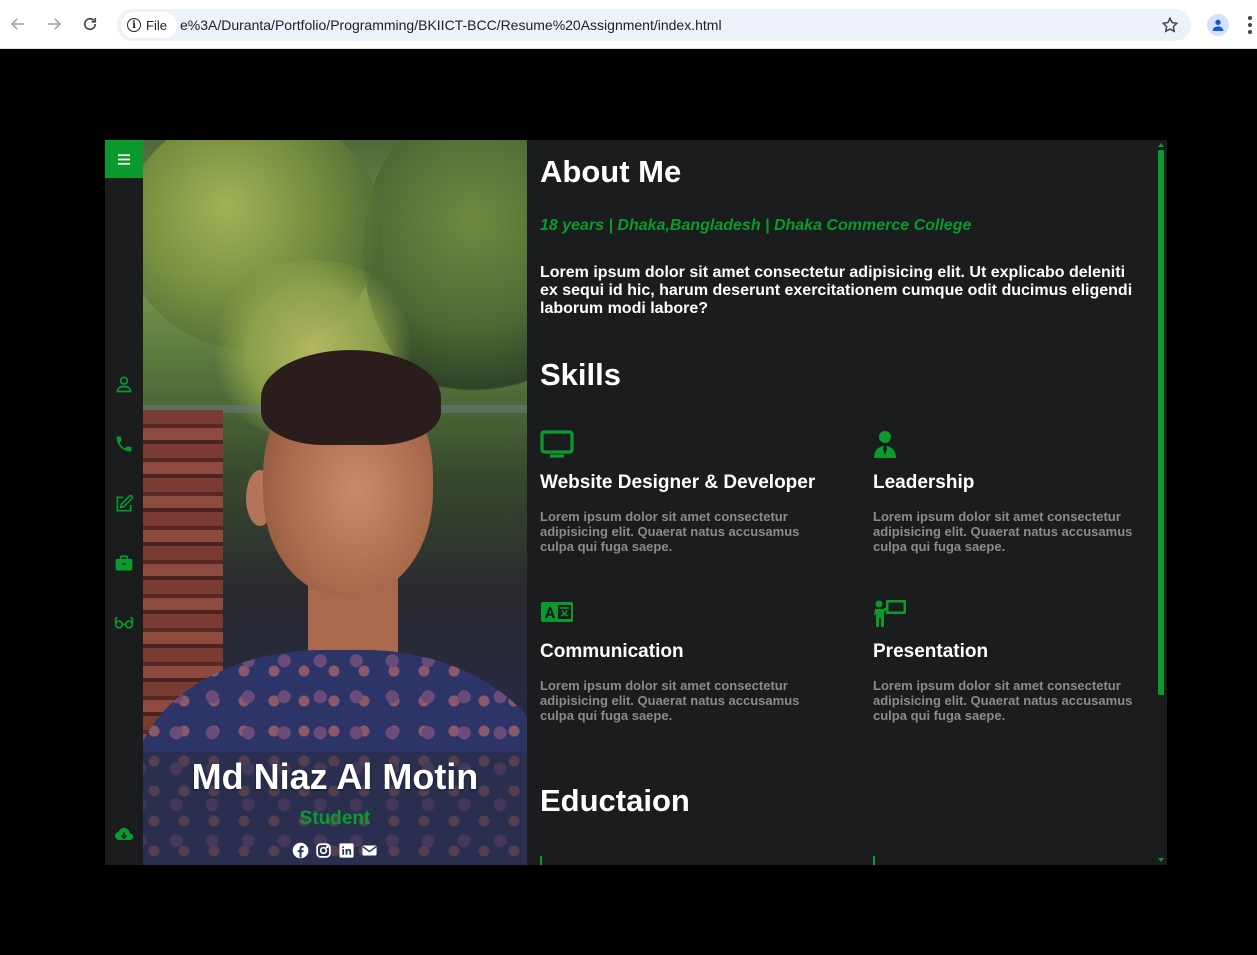 Image resolution: width=1257 pixels, height=955 pixels. Describe the element at coordinates (615, 800) in the screenshot. I see `education-heading: Eductaion` at that location.